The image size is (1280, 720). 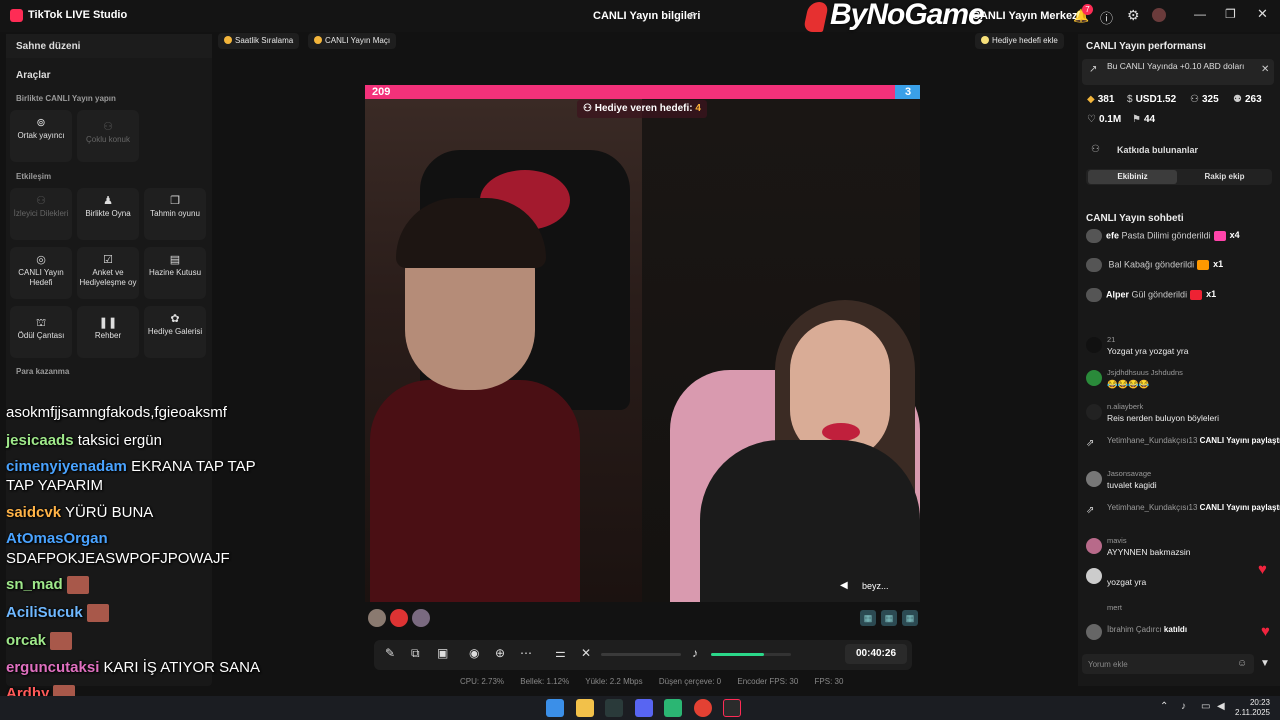 I want to click on tool-gift-gallery: ✿ Hediye Galerisi, so click(x=175, y=332).